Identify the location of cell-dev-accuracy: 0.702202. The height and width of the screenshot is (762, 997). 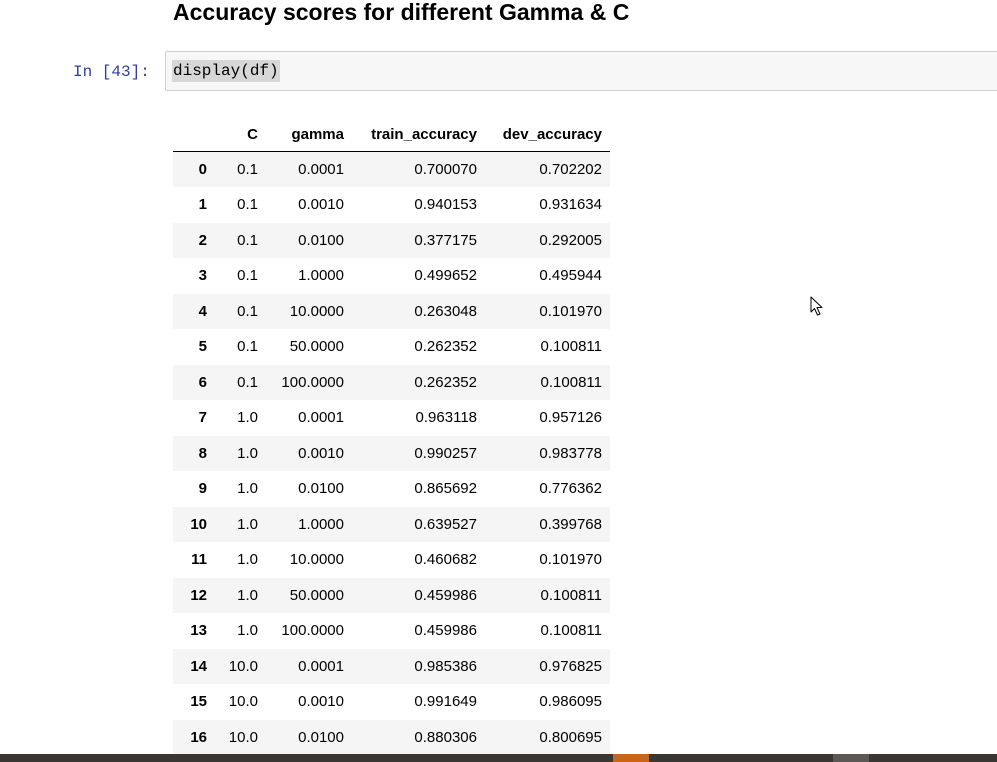
(570, 169).